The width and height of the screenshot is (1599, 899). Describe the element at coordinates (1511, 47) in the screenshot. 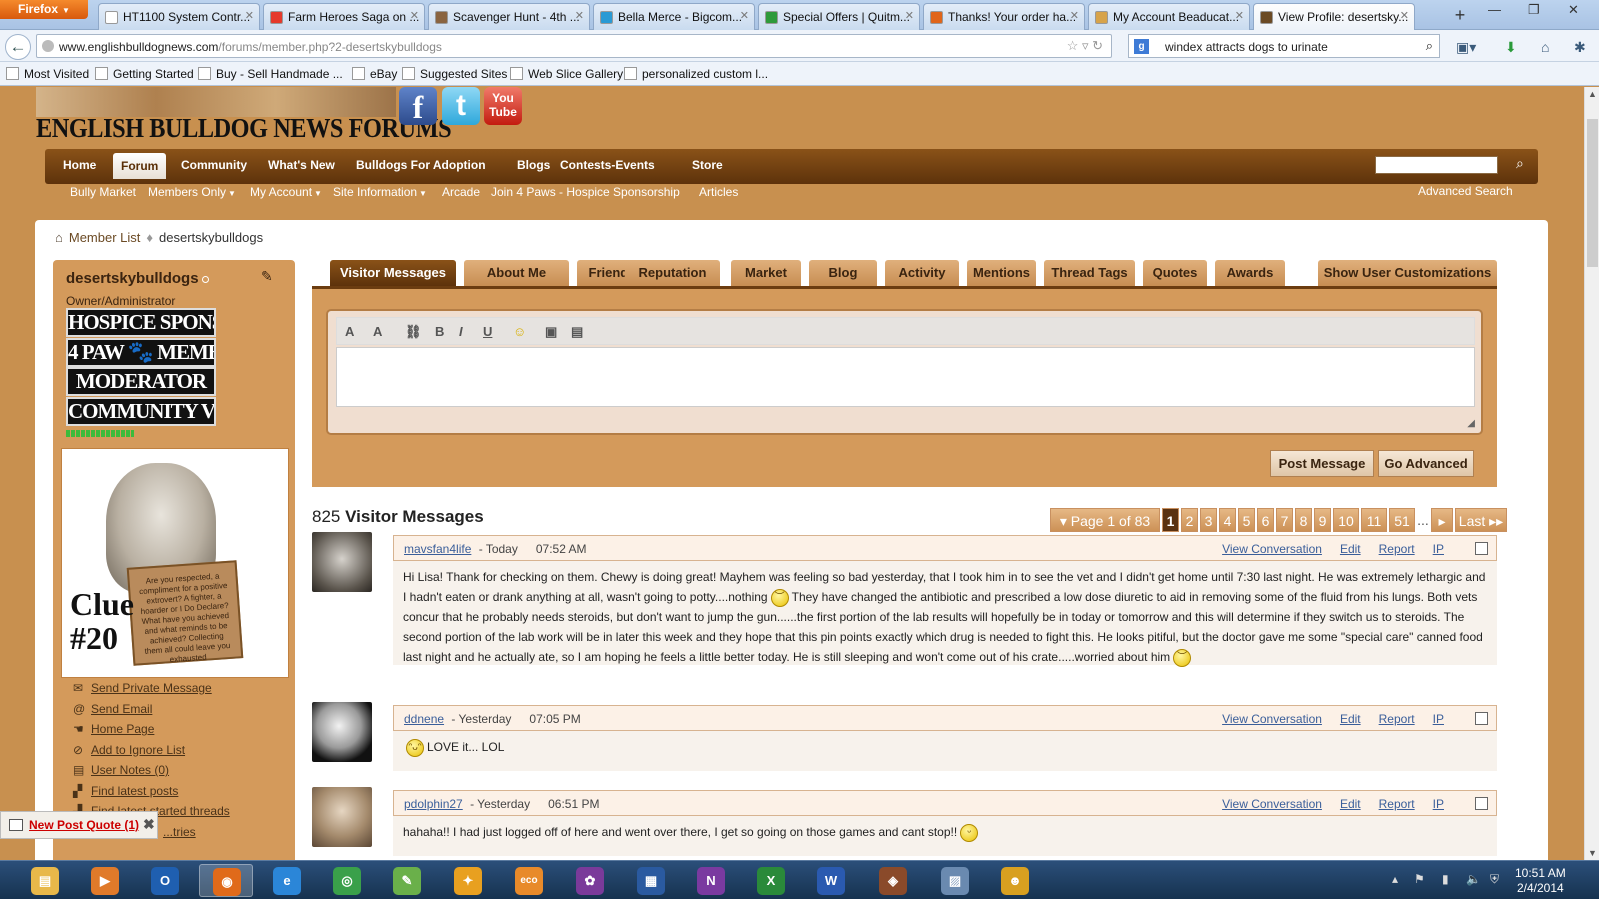

I see `download-icon: ⬇` at that location.